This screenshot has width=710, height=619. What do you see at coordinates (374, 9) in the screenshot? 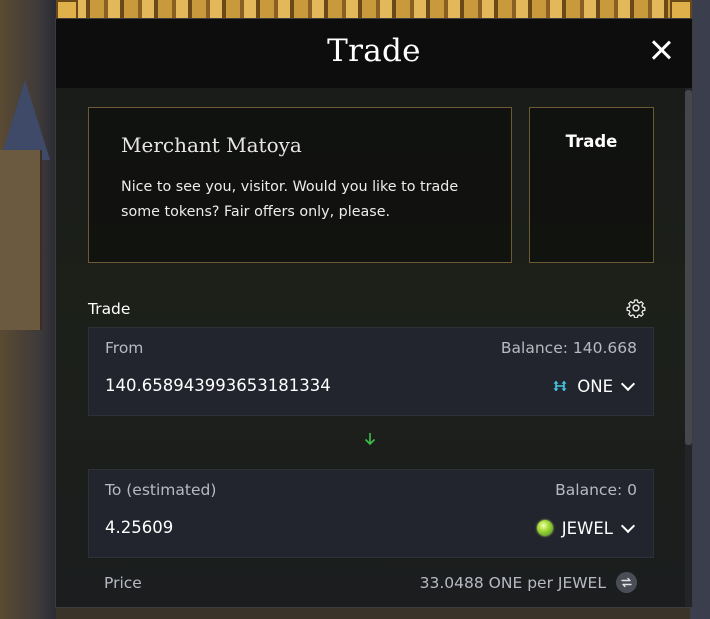
I see `decorative-frame` at bounding box center [374, 9].